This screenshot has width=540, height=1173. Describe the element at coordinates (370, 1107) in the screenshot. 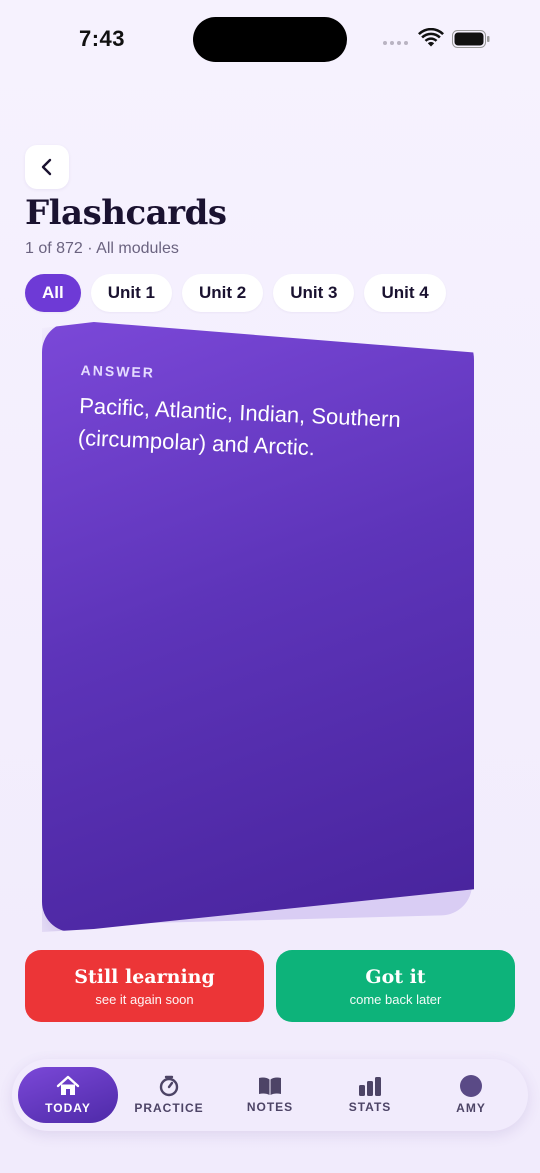

I see `tab-stats-label: STATS` at that location.